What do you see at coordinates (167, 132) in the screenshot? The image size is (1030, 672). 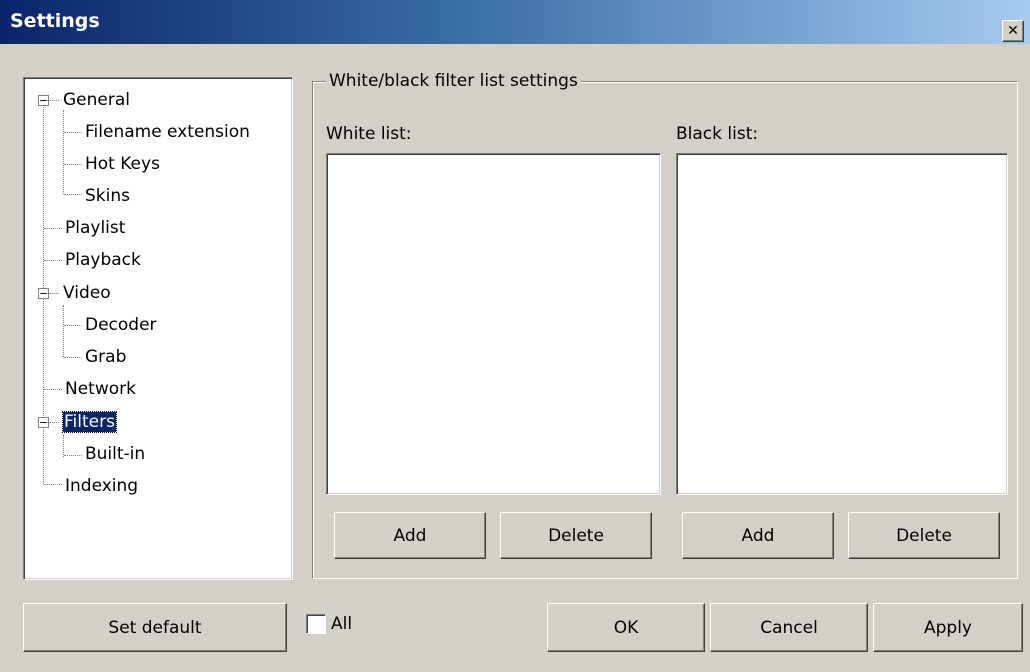 I see `tree-item-filename-extension: Filename extension` at bounding box center [167, 132].